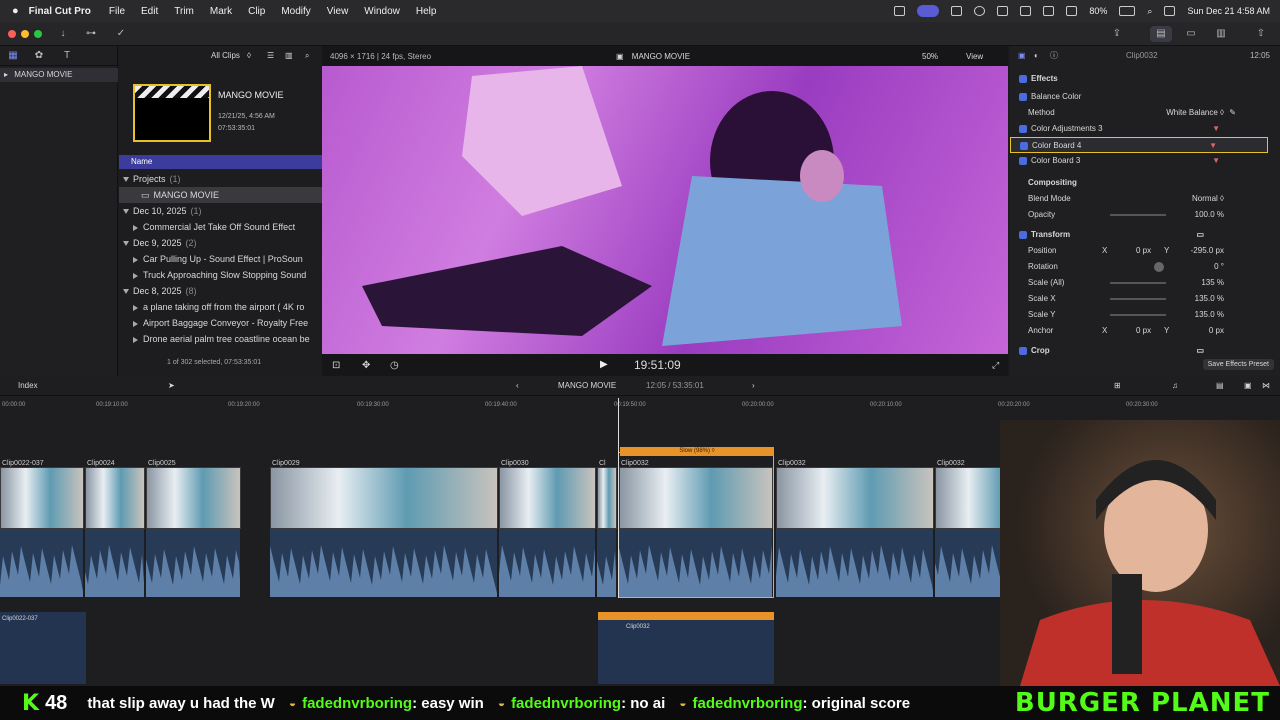 Image resolution: width=1280 pixels, height=720 pixels. Describe the element at coordinates (697, 451) in the screenshot. I see `speed-bar: Slow (98%) ◊` at that location.